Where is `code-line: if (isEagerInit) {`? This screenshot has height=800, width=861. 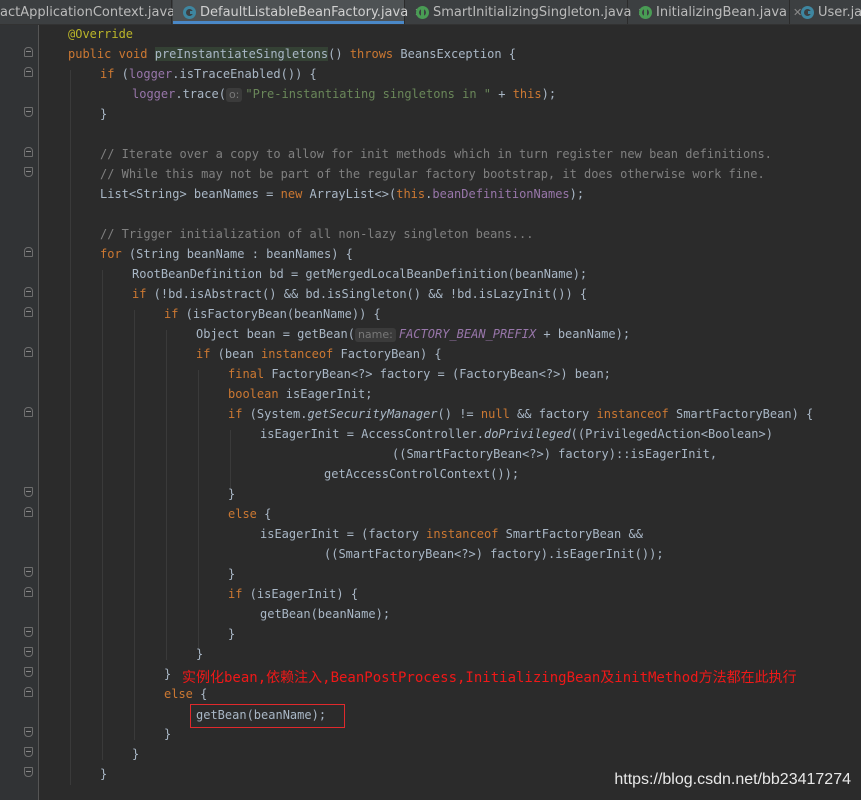
code-line: if (isEagerInit) { is located at coordinates (293, 594).